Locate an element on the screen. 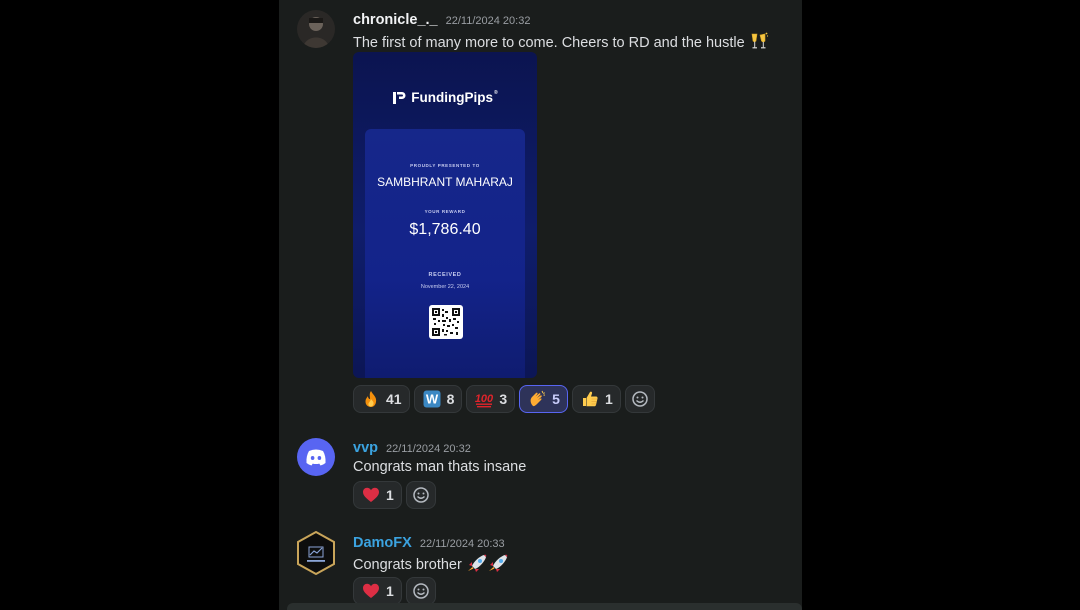 Image resolution: width=1080 pixels, height=610 pixels. timestamp: 22/11/2024 20:33 is located at coordinates (462, 544).